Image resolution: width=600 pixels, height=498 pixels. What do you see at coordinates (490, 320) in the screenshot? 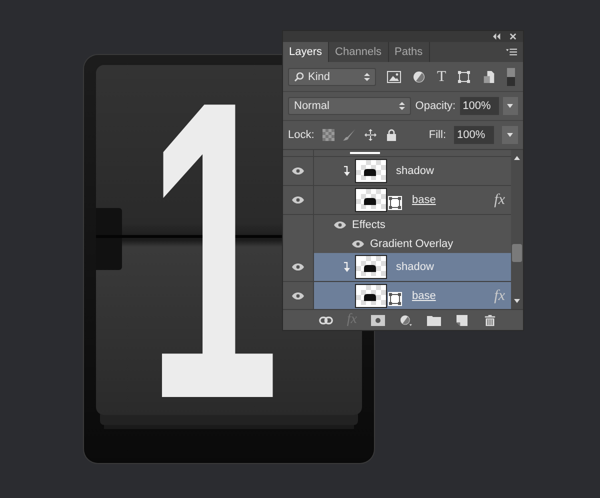
I see `trash-icon` at bounding box center [490, 320].